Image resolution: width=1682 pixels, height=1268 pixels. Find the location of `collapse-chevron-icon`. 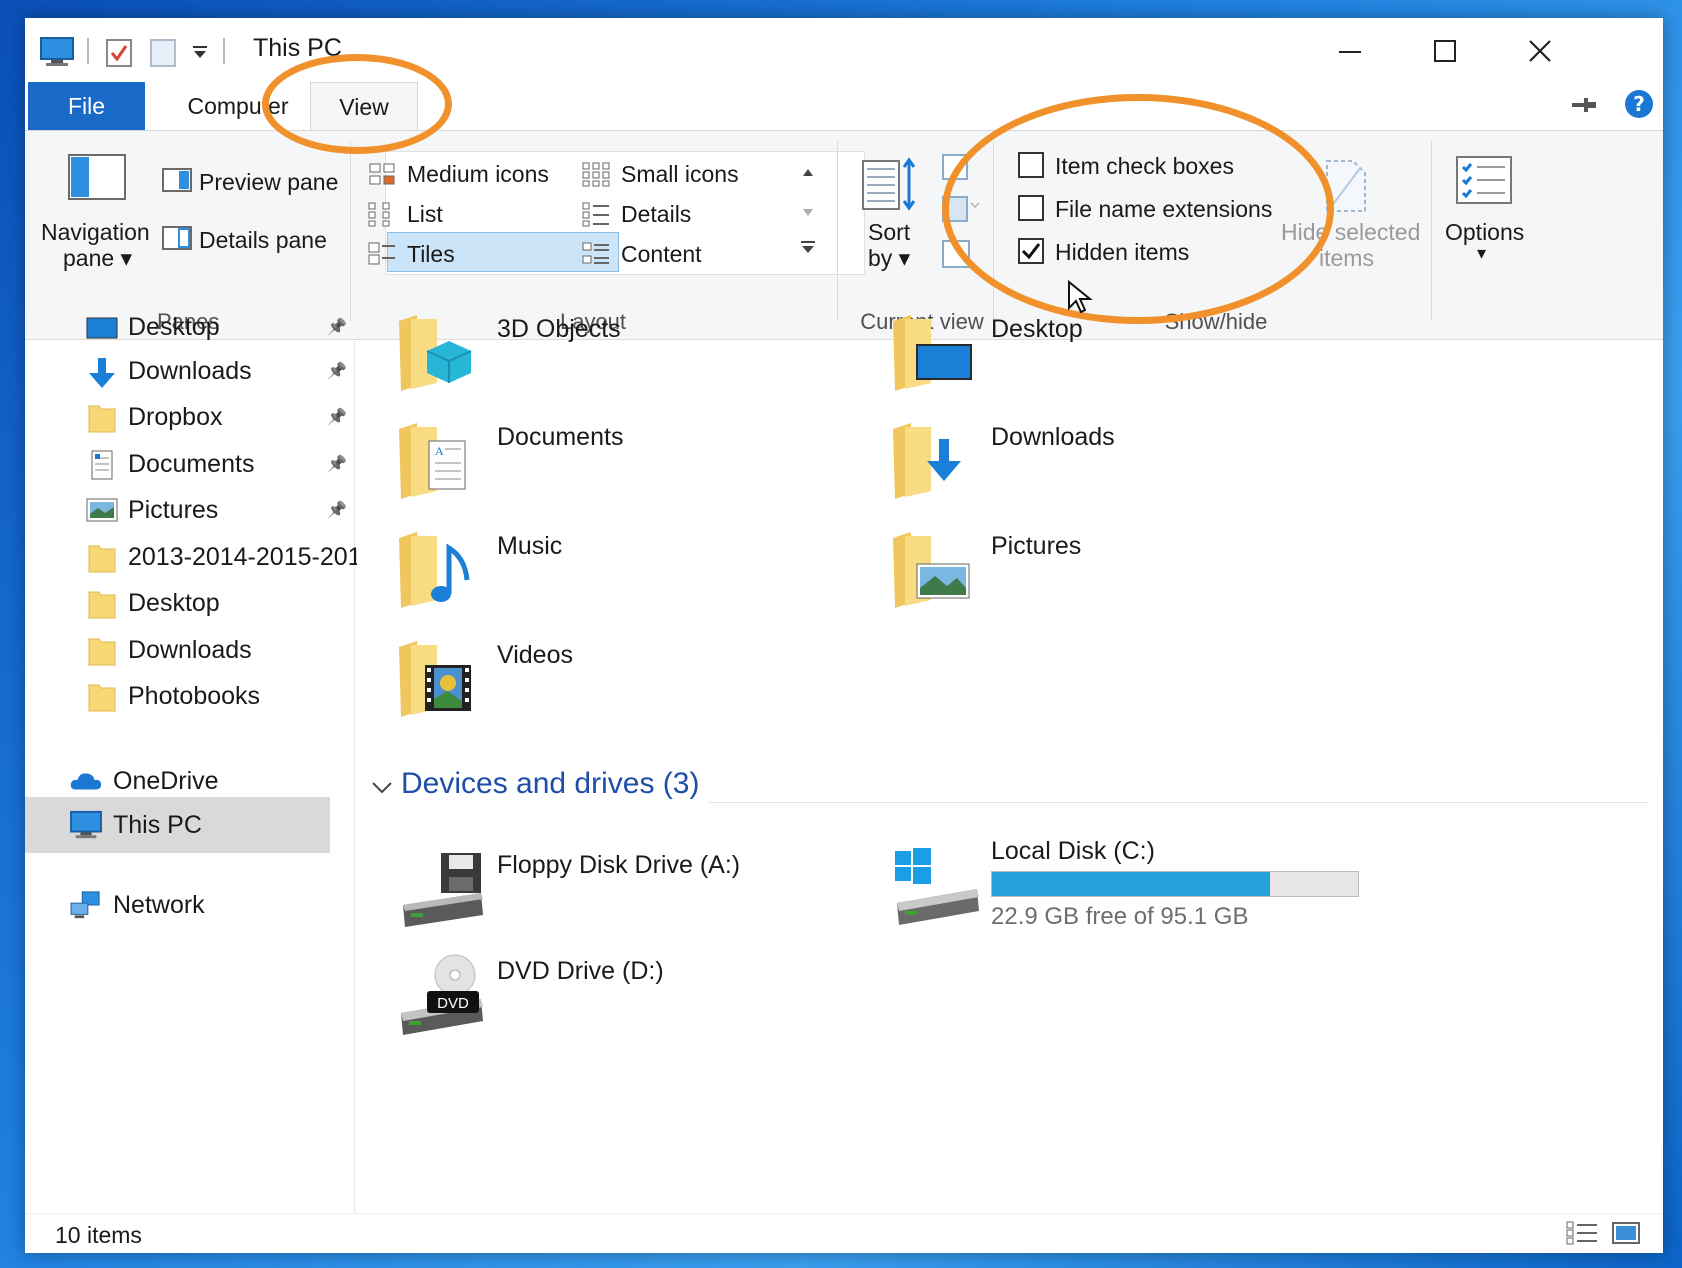

collapse-chevron-icon is located at coordinates (382, 790).